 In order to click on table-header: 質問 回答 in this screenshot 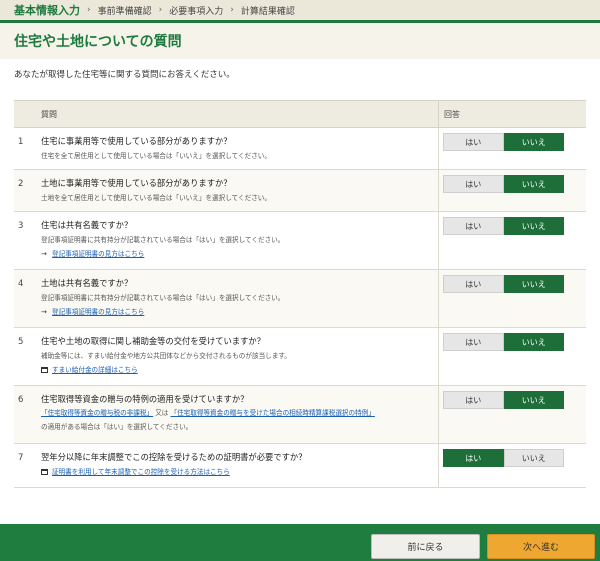, I will do `click(300, 114)`.